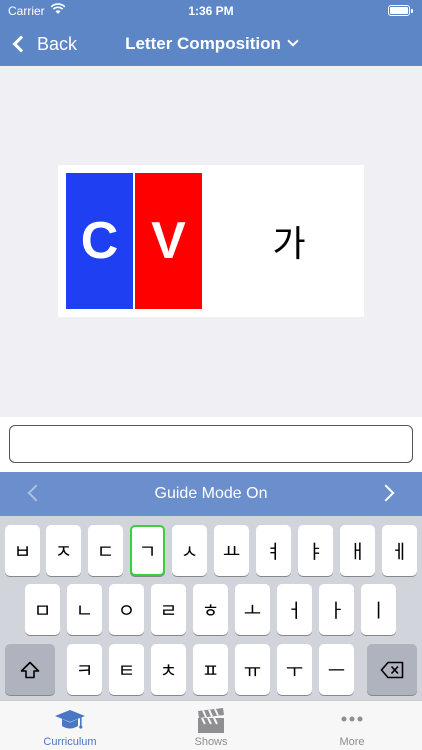 The height and width of the screenshot is (750, 422). Describe the element at coordinates (203, 43) in the screenshot. I see `page-title-text: Letter Composition` at that location.